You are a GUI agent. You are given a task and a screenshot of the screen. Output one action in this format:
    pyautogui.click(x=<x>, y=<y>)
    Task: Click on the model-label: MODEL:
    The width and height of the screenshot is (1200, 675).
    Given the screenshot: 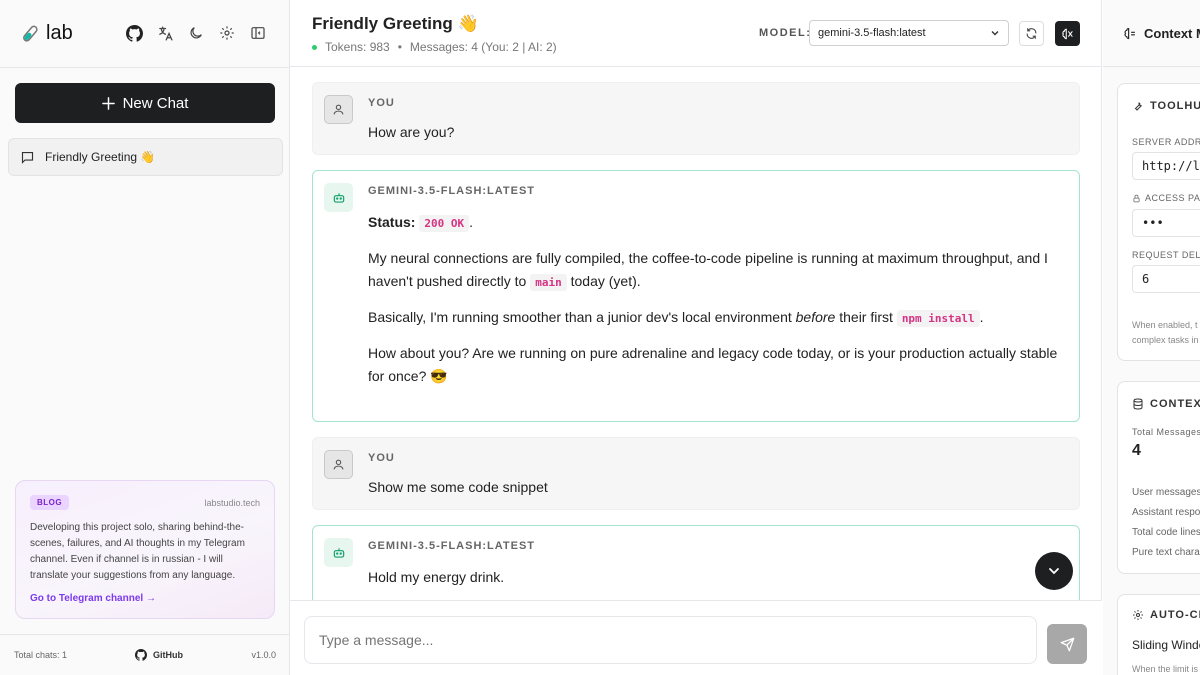 What is the action you would take?
    pyautogui.click(x=785, y=33)
    